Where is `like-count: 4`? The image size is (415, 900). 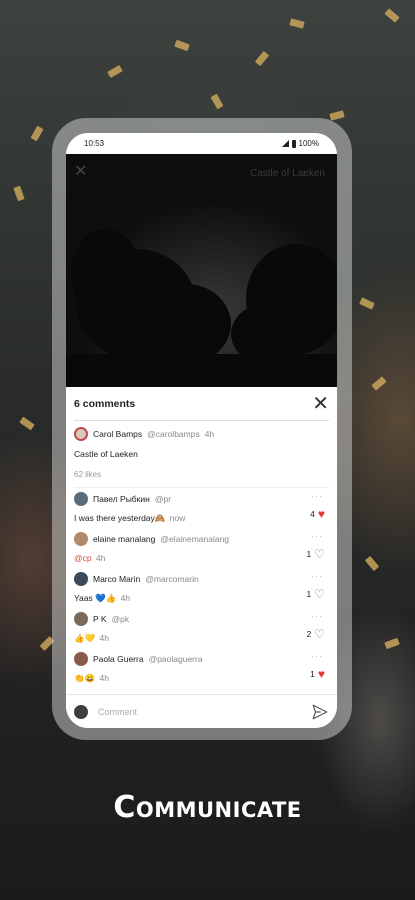
like-count: 4 is located at coordinates (312, 514).